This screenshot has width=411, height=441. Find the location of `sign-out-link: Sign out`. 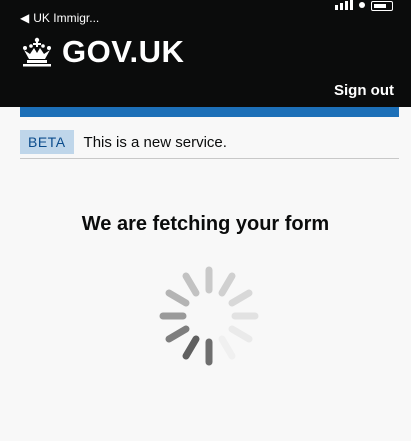

sign-out-link: Sign out is located at coordinates (364, 90).